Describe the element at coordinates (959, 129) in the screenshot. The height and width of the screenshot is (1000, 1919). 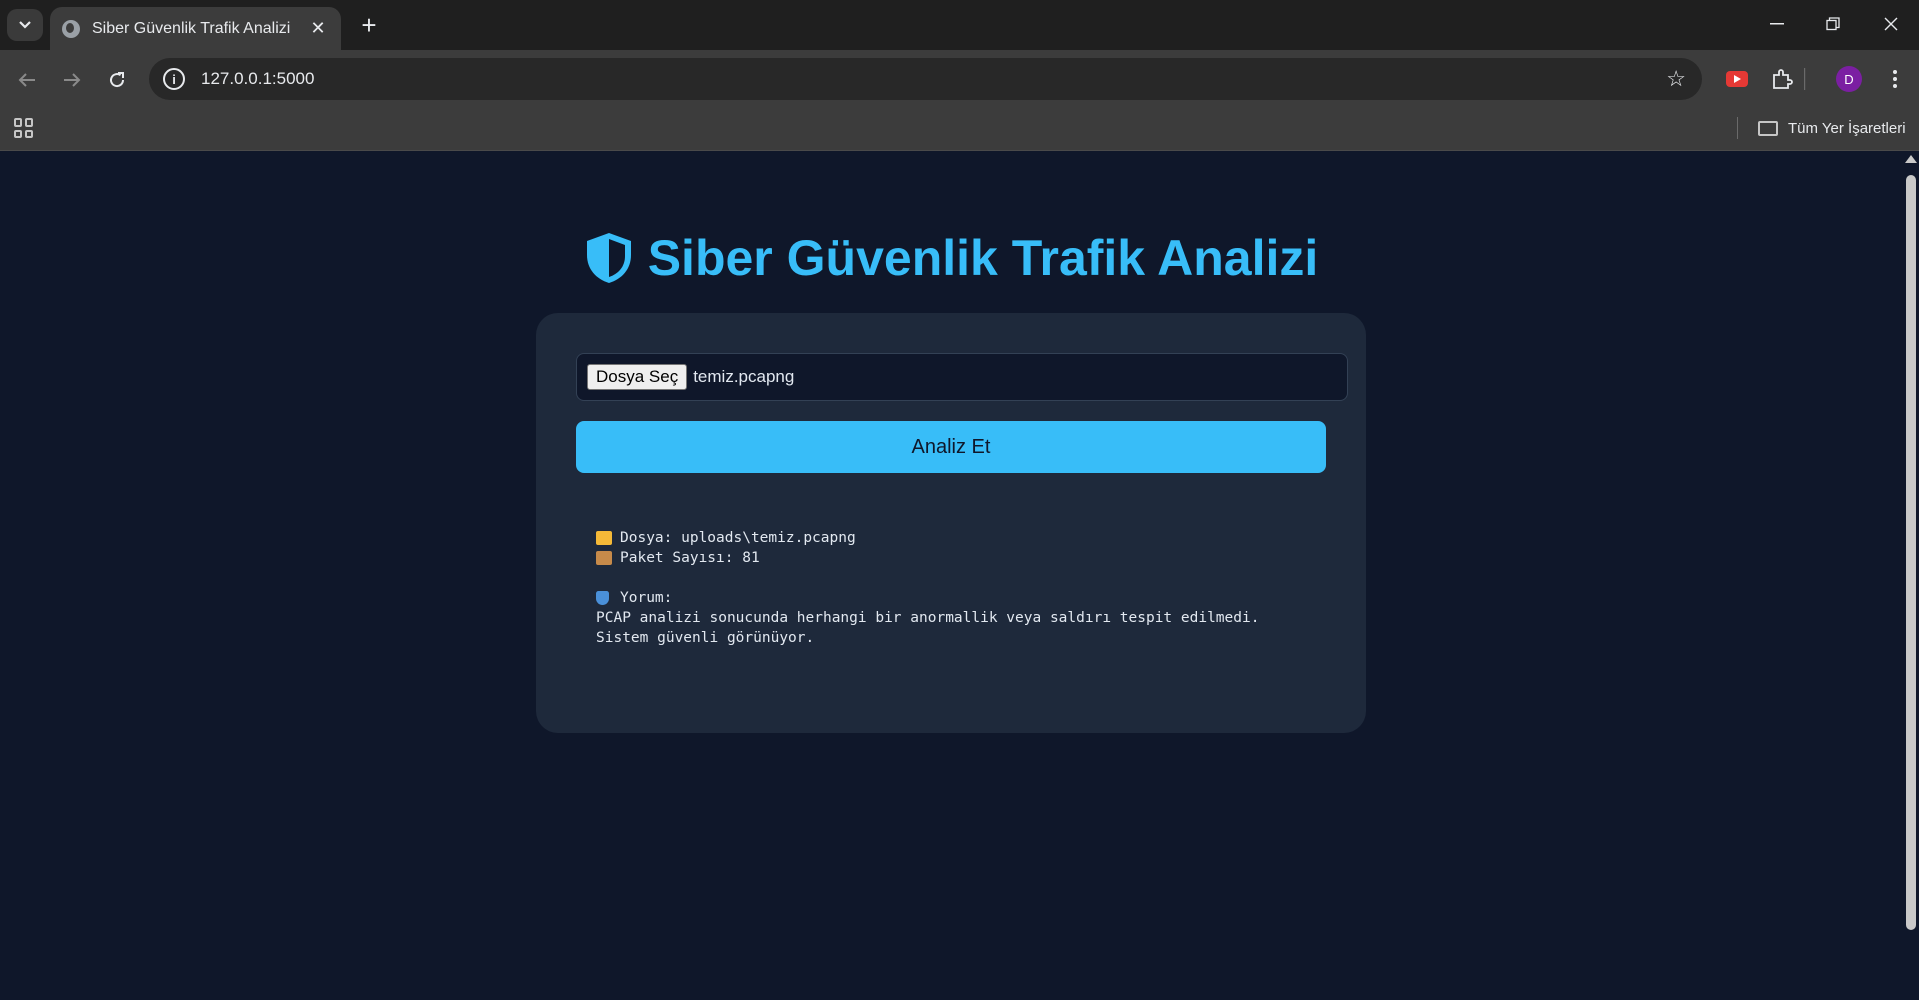
I see `bookmarks-bar: Tüm Yer İşaretleri` at that location.